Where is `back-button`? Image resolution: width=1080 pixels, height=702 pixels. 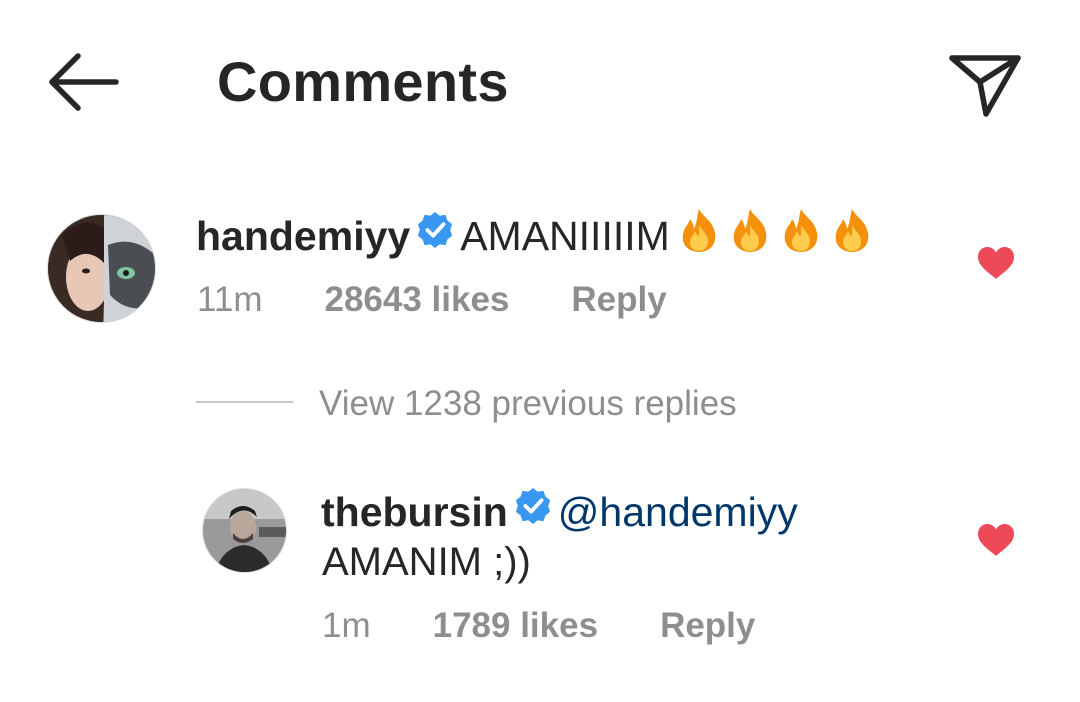 back-button is located at coordinates (84, 82).